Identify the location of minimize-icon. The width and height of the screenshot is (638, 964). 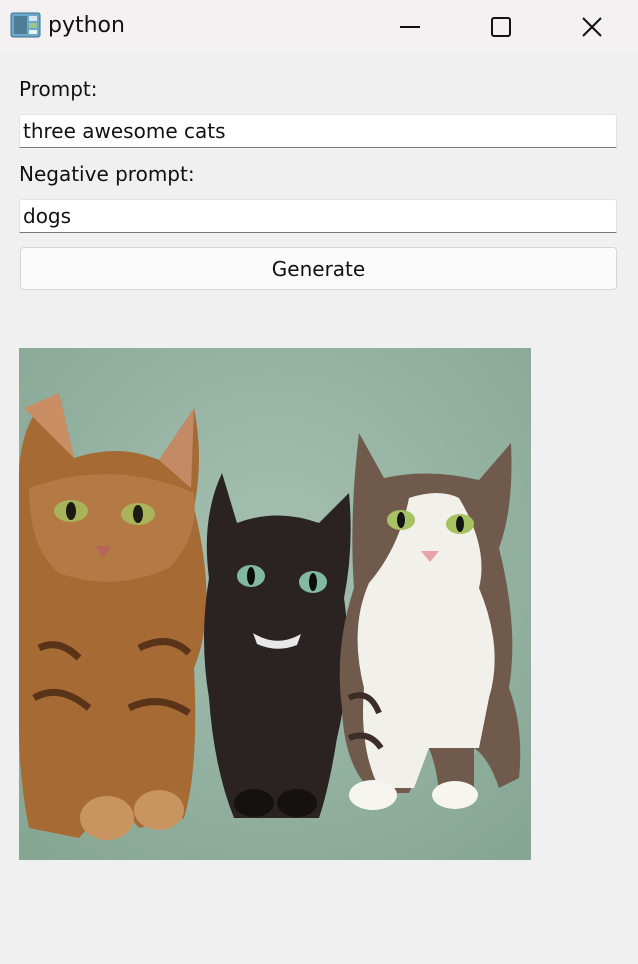
(410, 27).